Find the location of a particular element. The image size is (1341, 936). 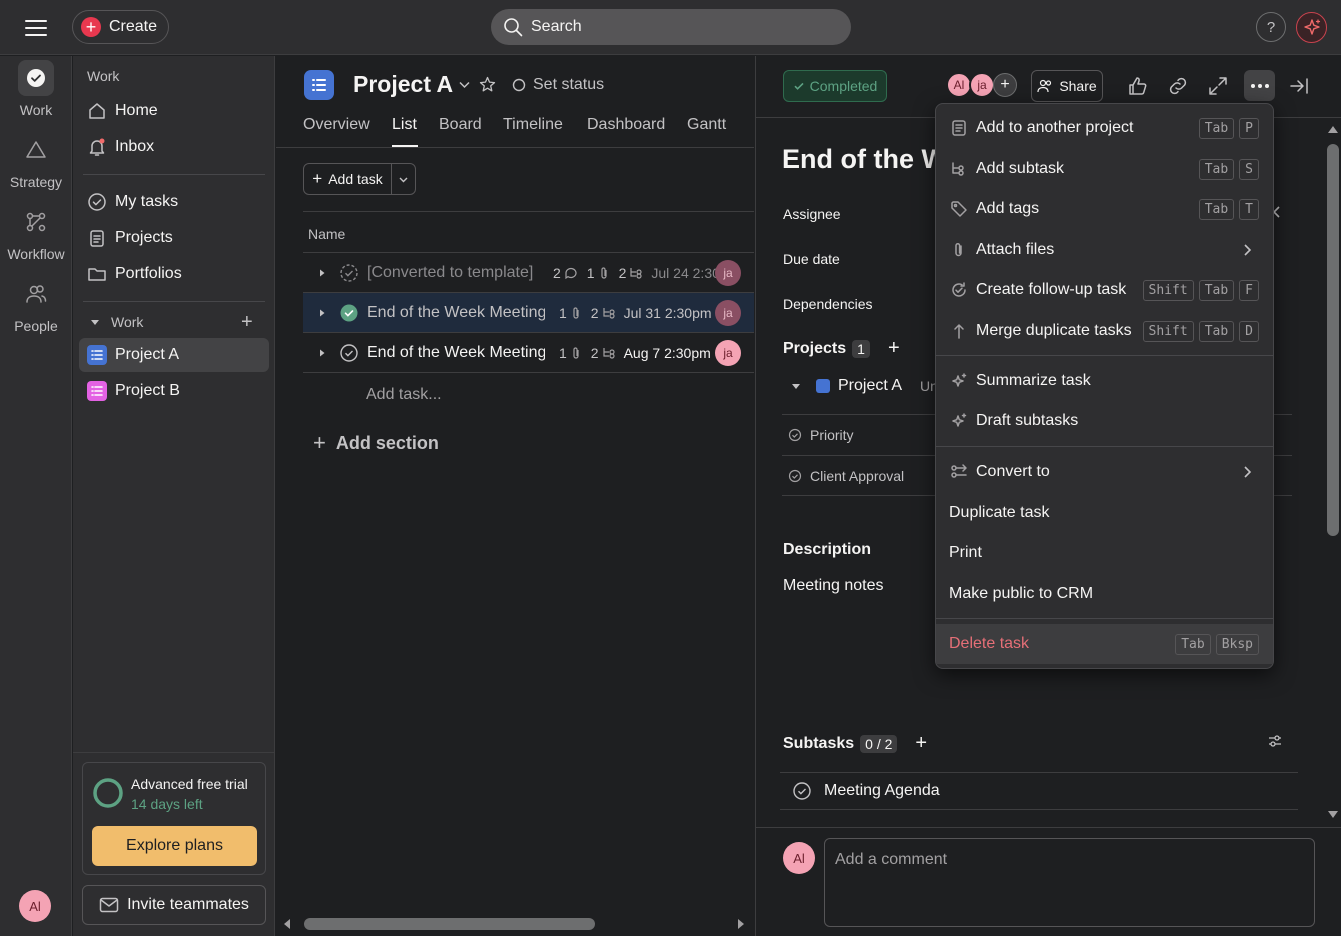

search-placeholder: Search is located at coordinates (556, 26).